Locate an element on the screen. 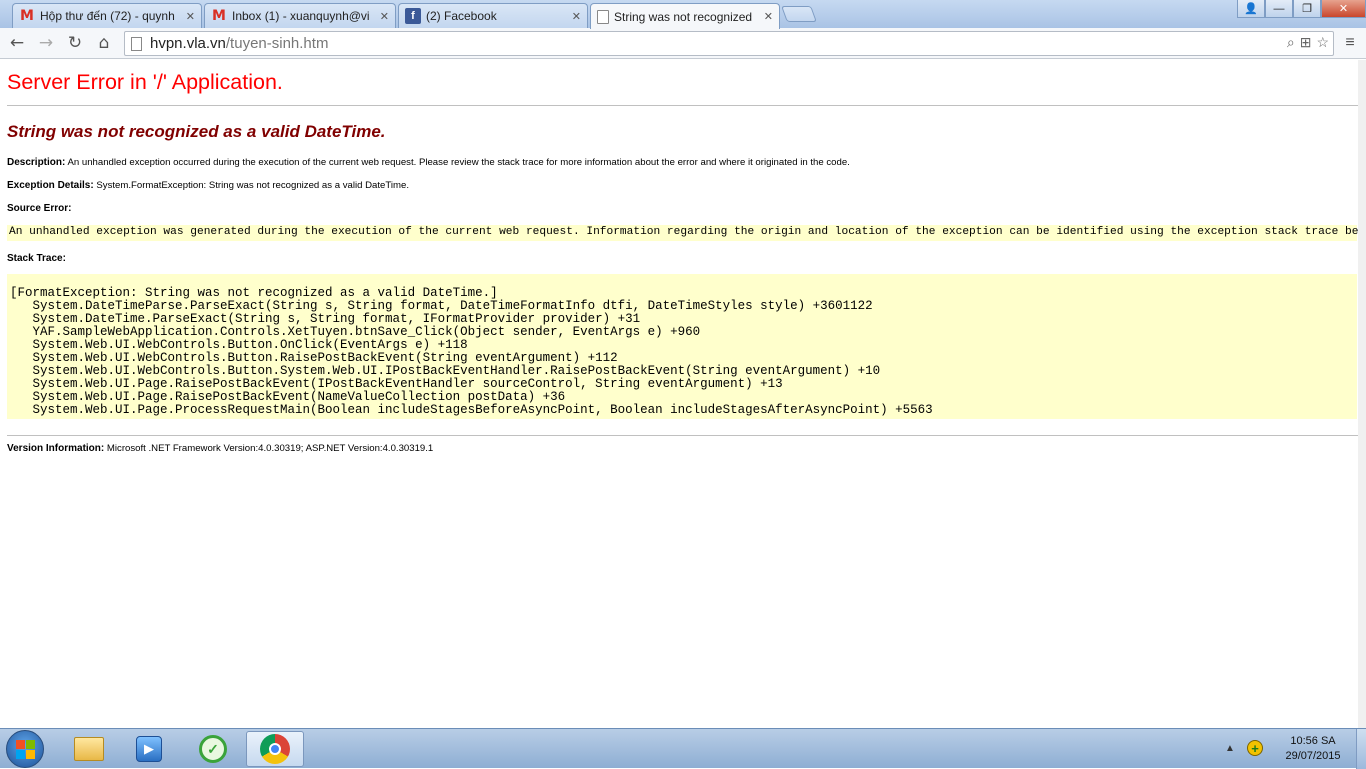 The image size is (1366, 769). folder-icon is located at coordinates (89, 749).